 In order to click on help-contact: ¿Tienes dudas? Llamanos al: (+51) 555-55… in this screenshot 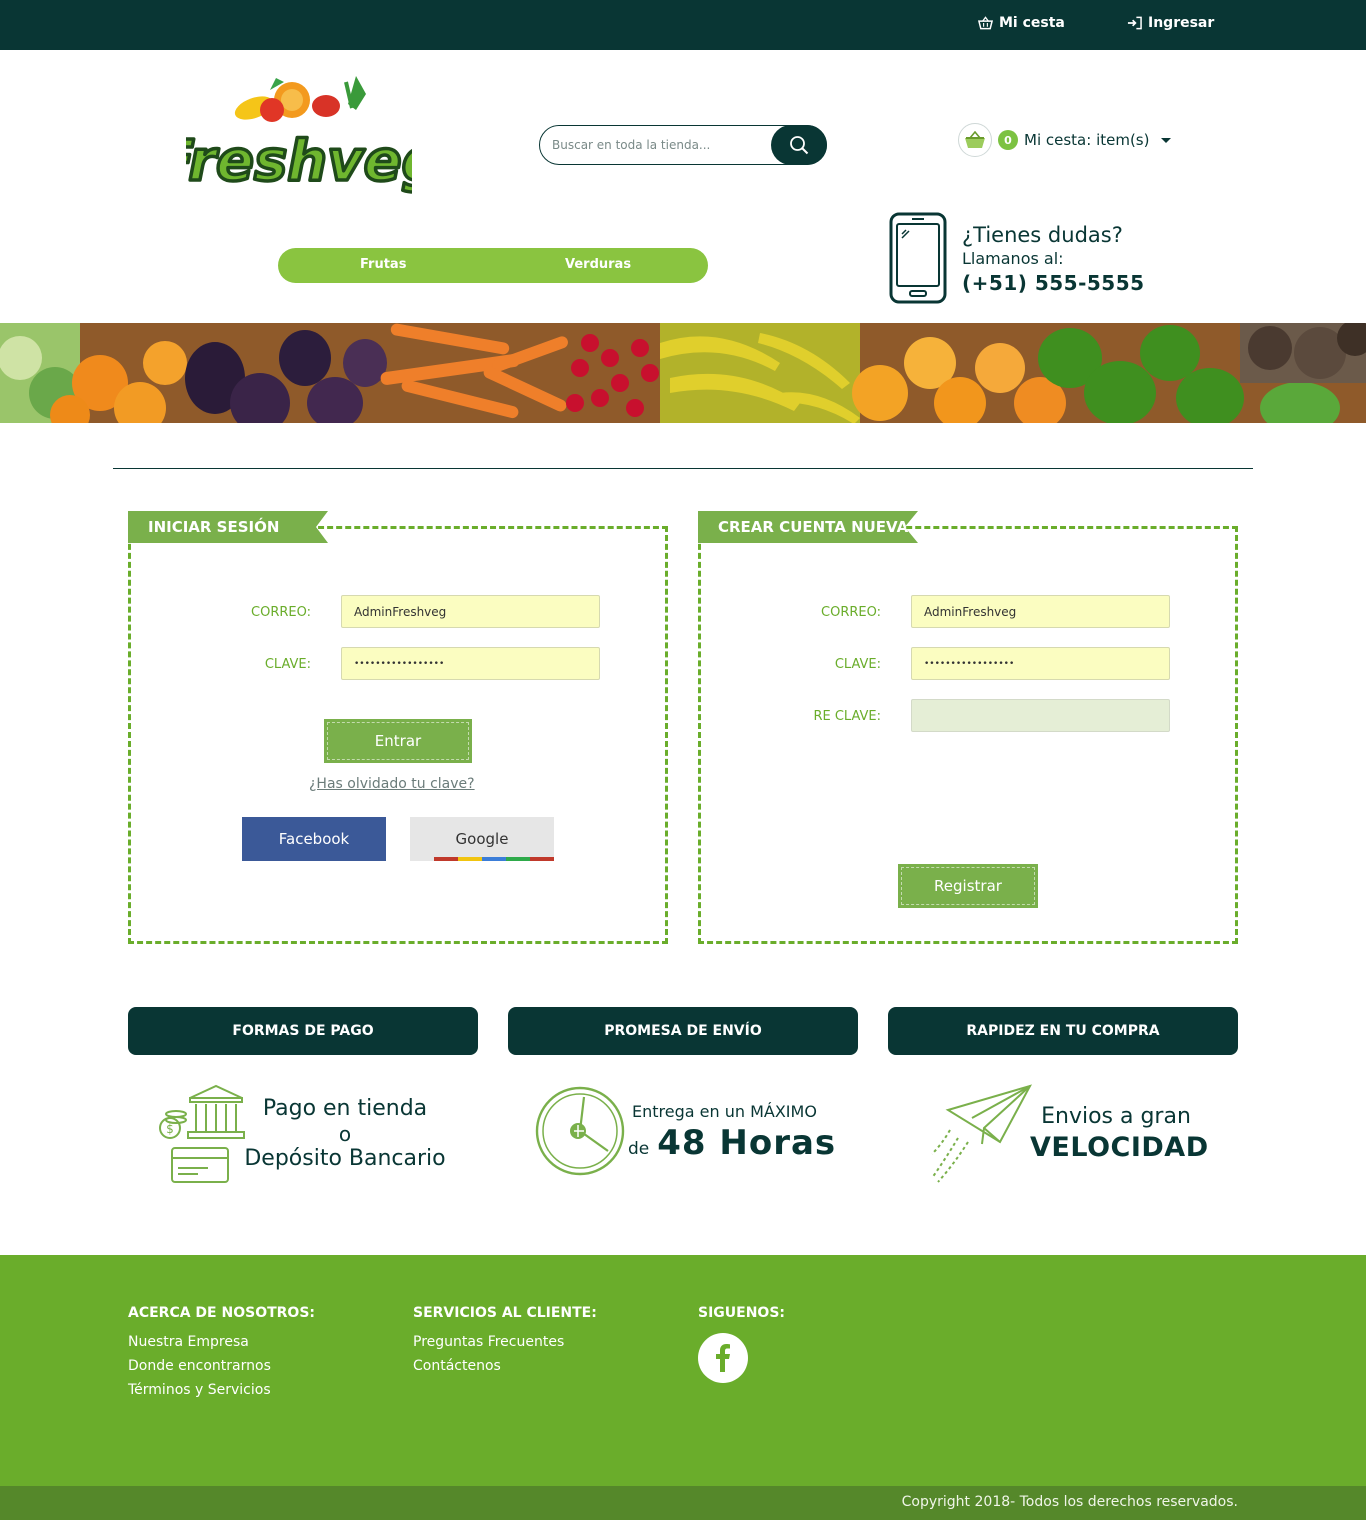, I will do `click(1053, 259)`.